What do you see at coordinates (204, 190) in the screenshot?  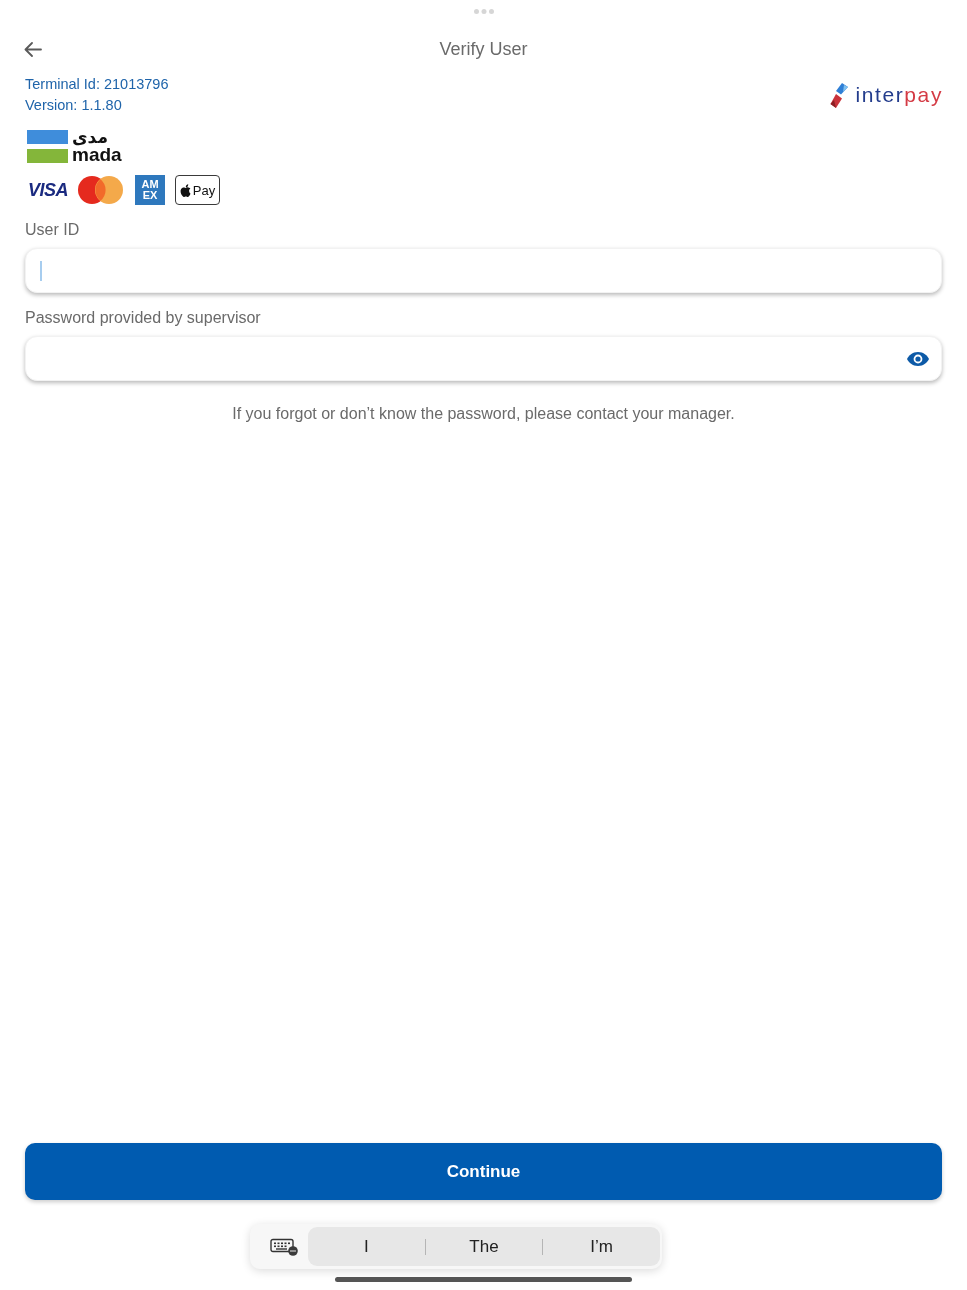 I see `pay-text: Pay` at bounding box center [204, 190].